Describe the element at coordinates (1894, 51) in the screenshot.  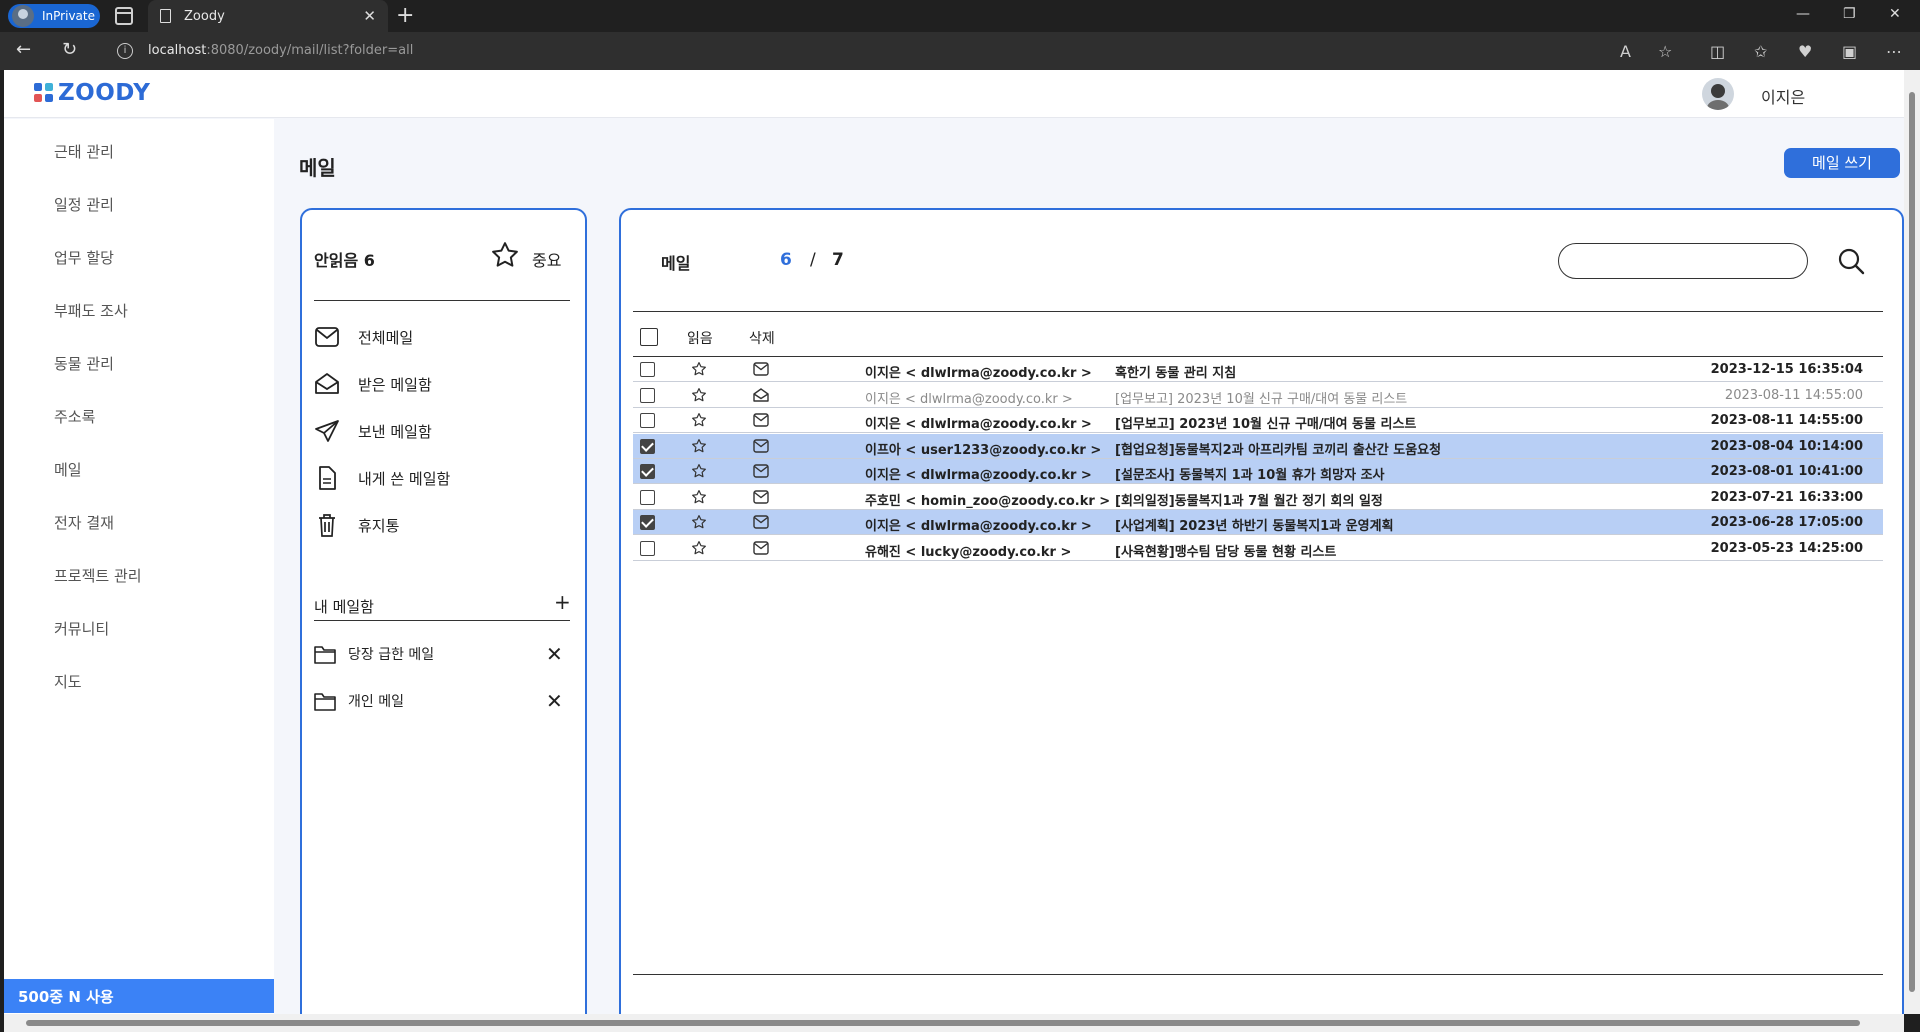
I see `more-icon: ⋯` at that location.